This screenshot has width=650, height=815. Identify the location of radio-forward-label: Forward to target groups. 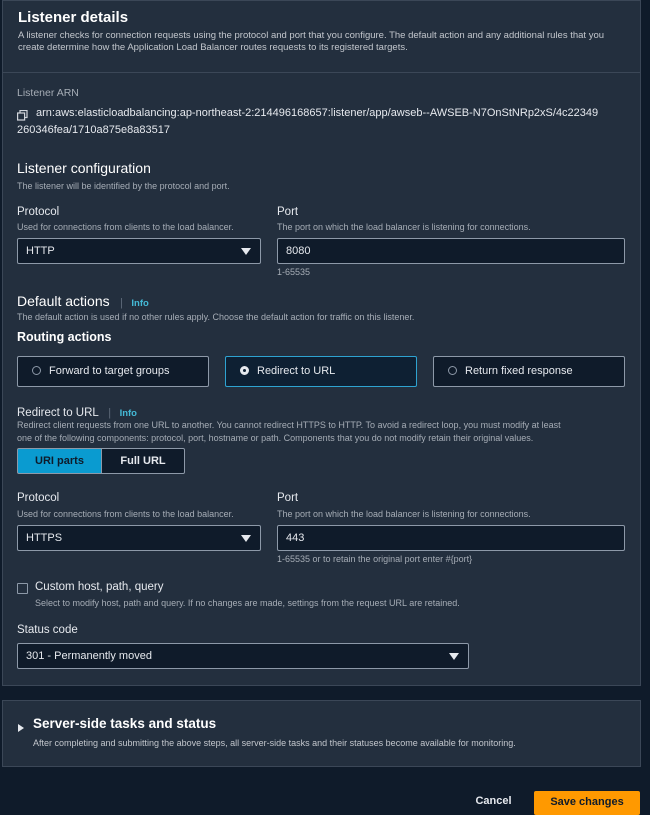
(109, 371).